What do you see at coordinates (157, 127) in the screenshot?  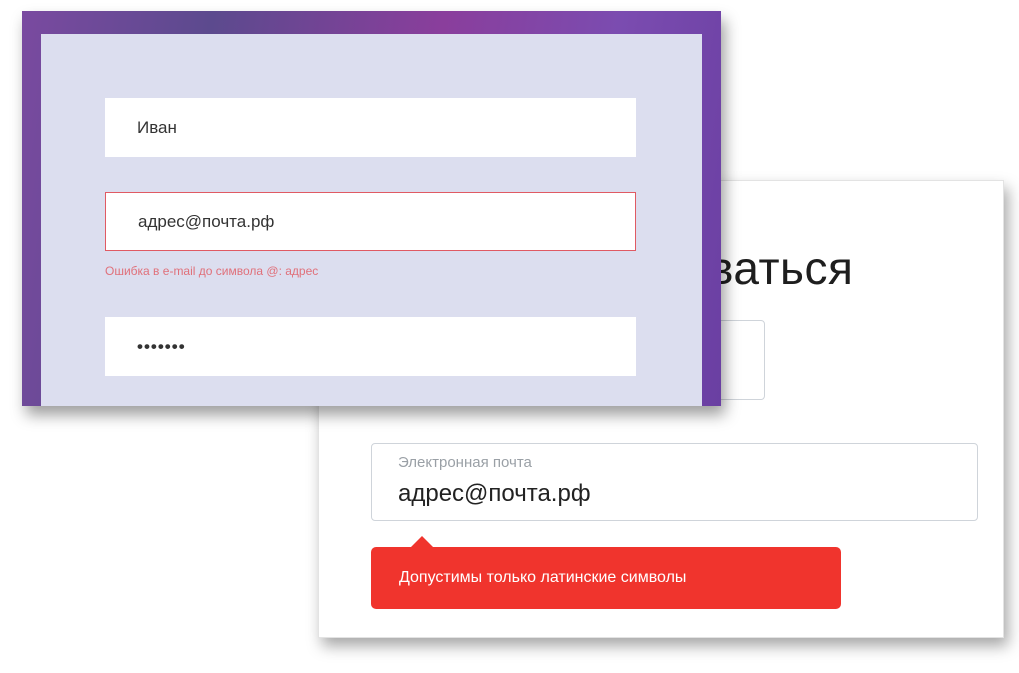 I see `first-name-value: Иван` at bounding box center [157, 127].